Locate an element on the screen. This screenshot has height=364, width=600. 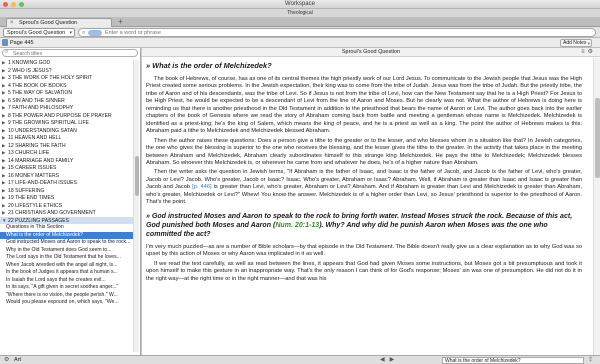
resource-select: Sproul's Good Question ▾ is located at coordinates (39, 32).